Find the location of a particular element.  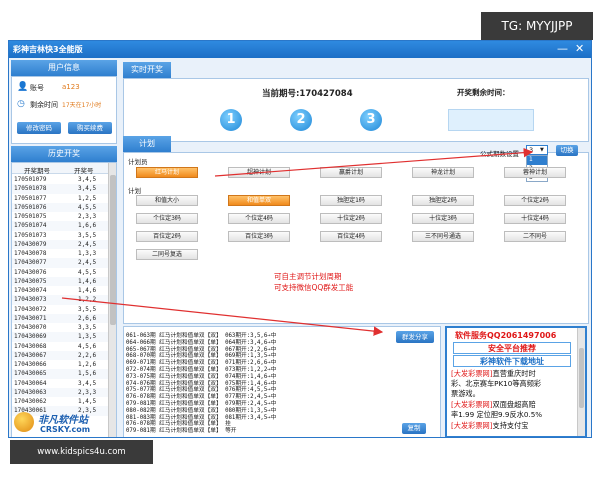

logo-text-cn: 非凡软件站 is located at coordinates (63, 420).